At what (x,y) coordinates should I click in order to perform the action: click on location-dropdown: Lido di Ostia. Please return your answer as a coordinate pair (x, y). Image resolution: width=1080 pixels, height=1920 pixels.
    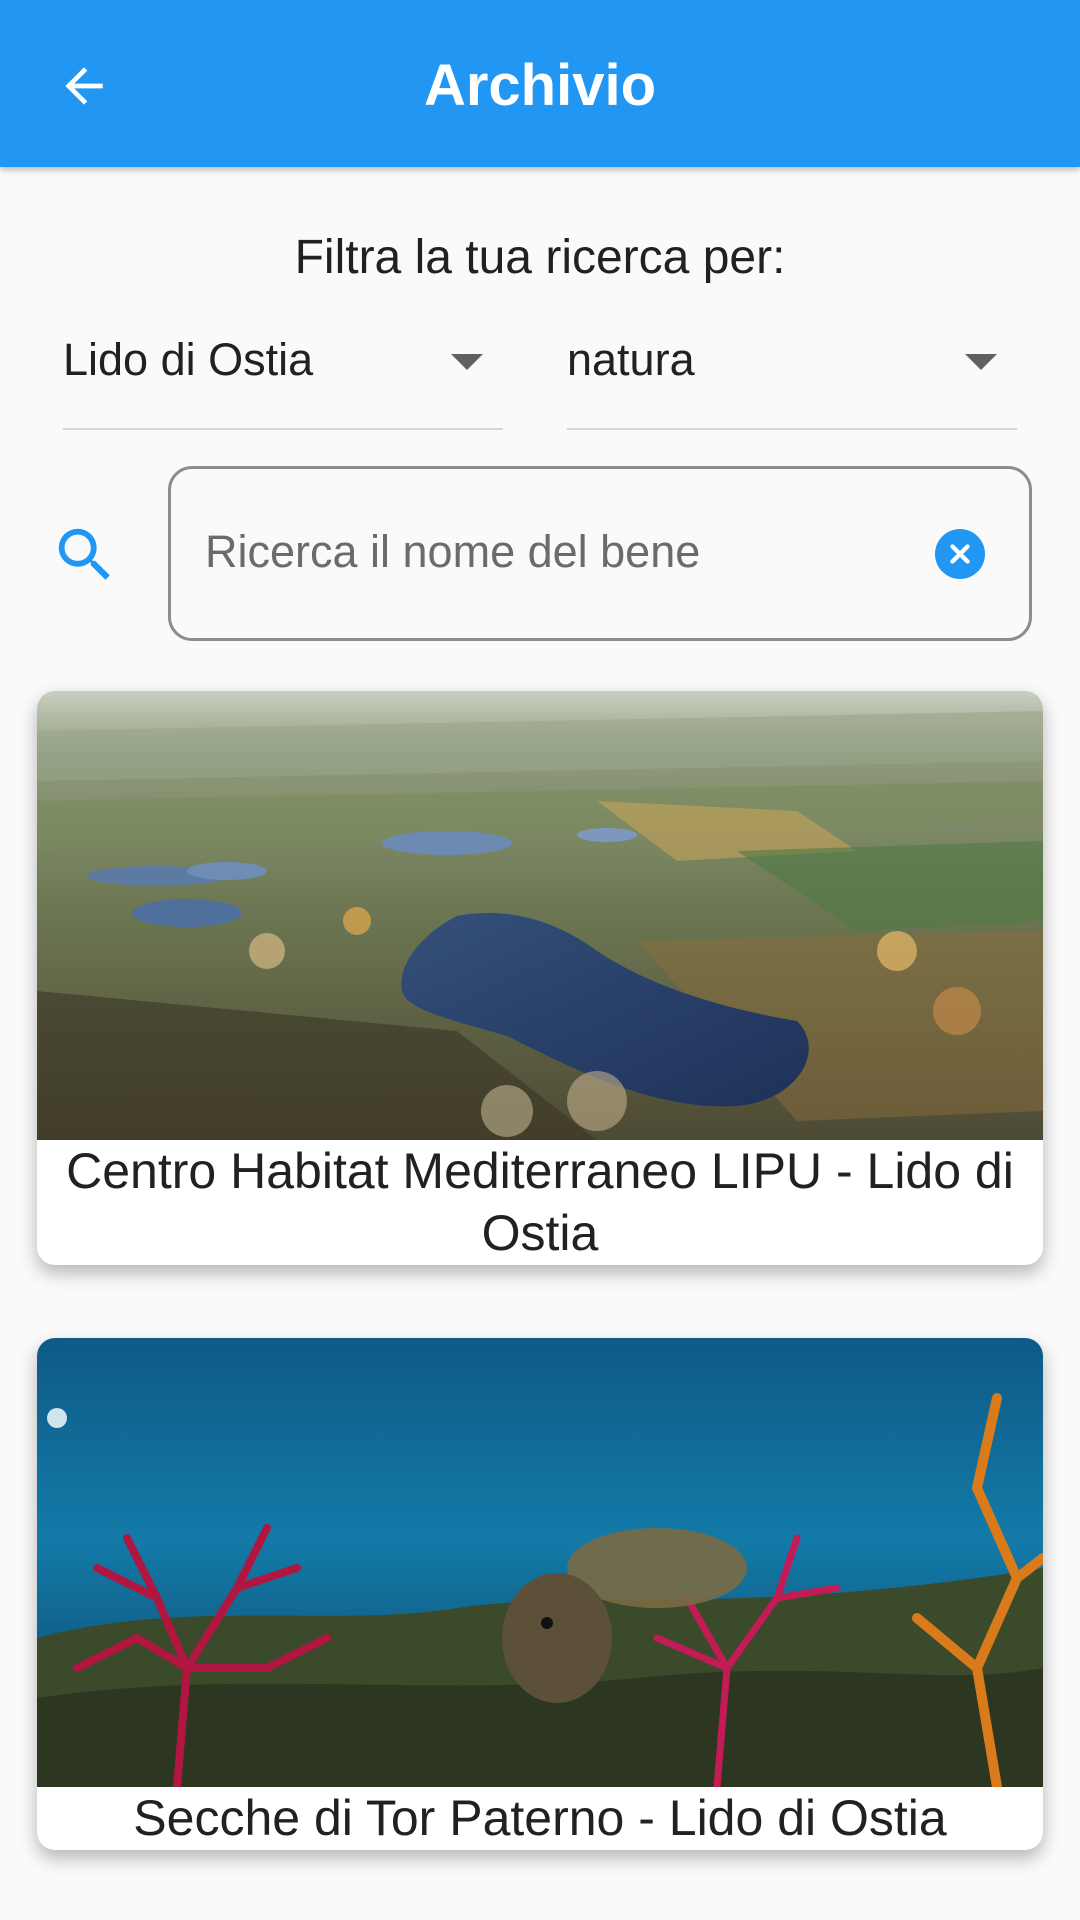
    Looking at the image, I should click on (283, 375).